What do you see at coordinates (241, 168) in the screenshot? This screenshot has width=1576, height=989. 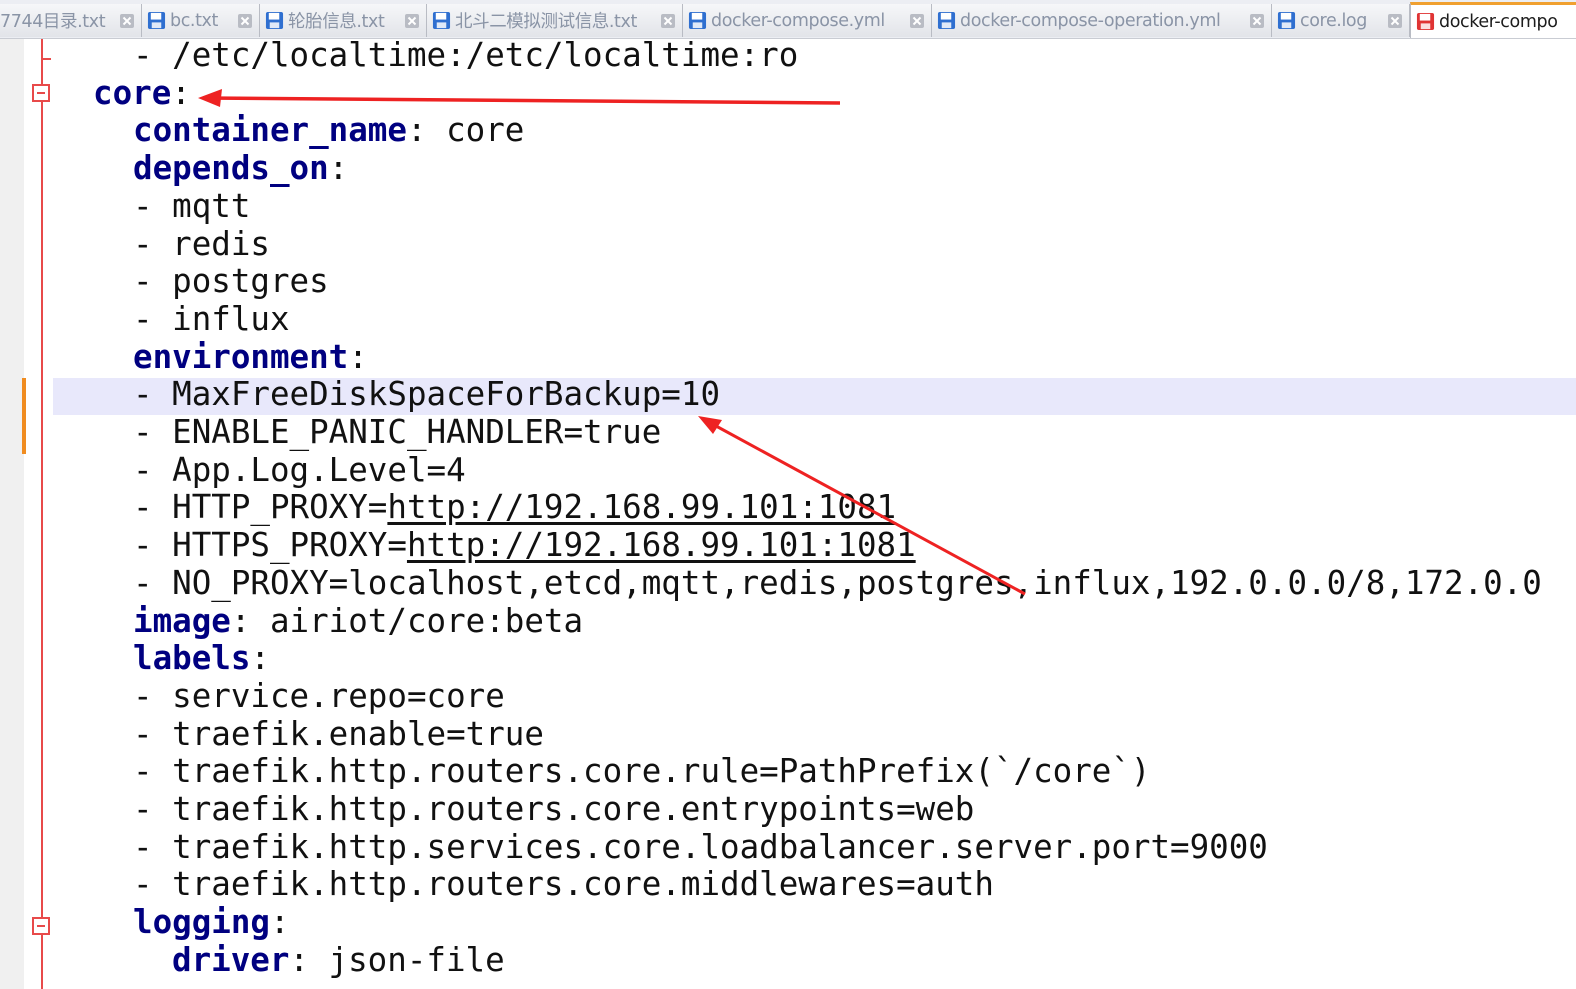 I see `code-line: depends_on:` at bounding box center [241, 168].